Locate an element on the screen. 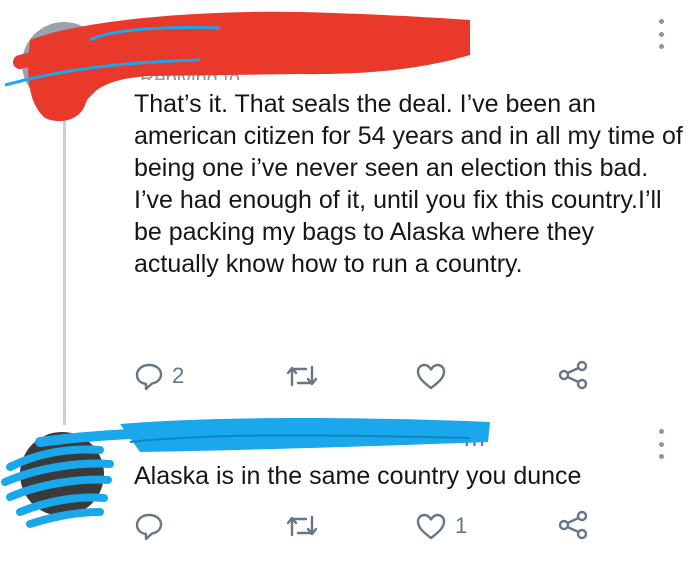  avatar is located at coordinates (62, 474).